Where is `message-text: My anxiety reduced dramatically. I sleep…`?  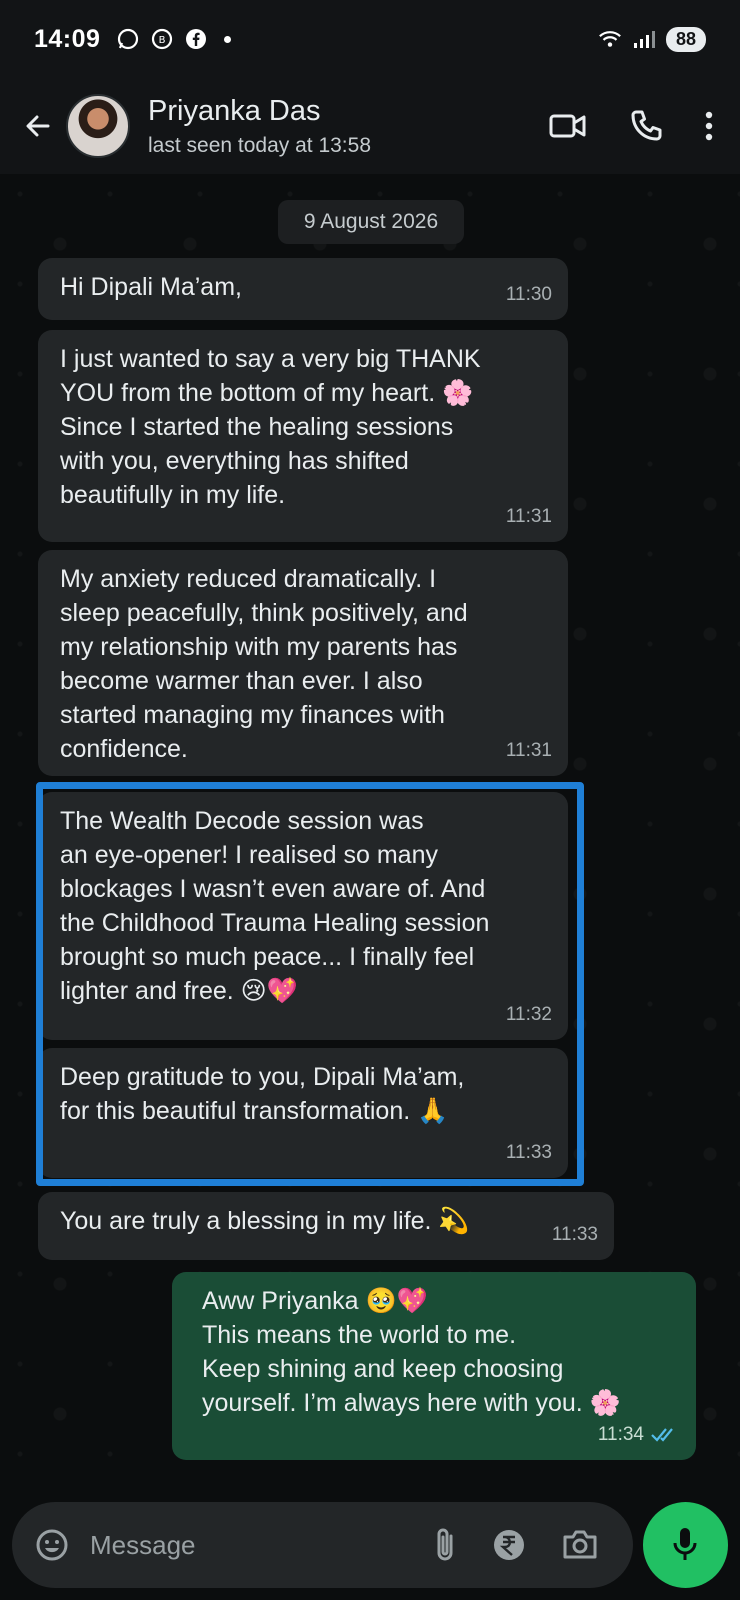
message-text: My anxiety reduced dramatically. I sleep… is located at coordinates (264, 664).